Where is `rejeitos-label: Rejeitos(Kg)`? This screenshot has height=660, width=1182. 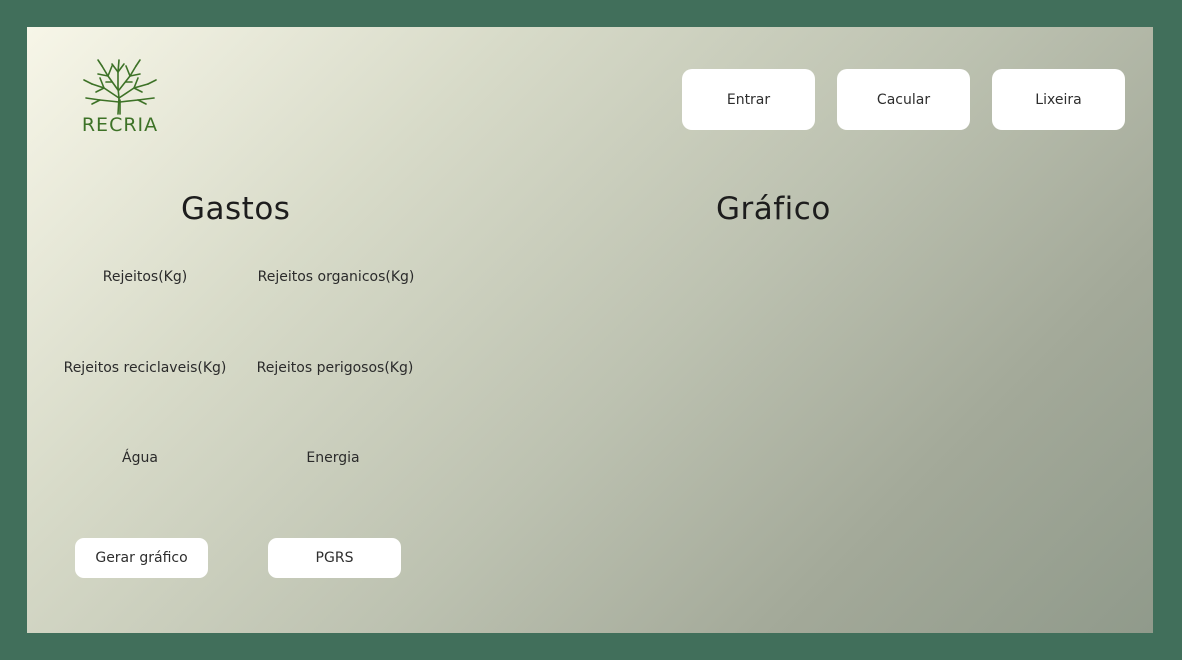 rejeitos-label: Rejeitos(Kg) is located at coordinates (145, 277).